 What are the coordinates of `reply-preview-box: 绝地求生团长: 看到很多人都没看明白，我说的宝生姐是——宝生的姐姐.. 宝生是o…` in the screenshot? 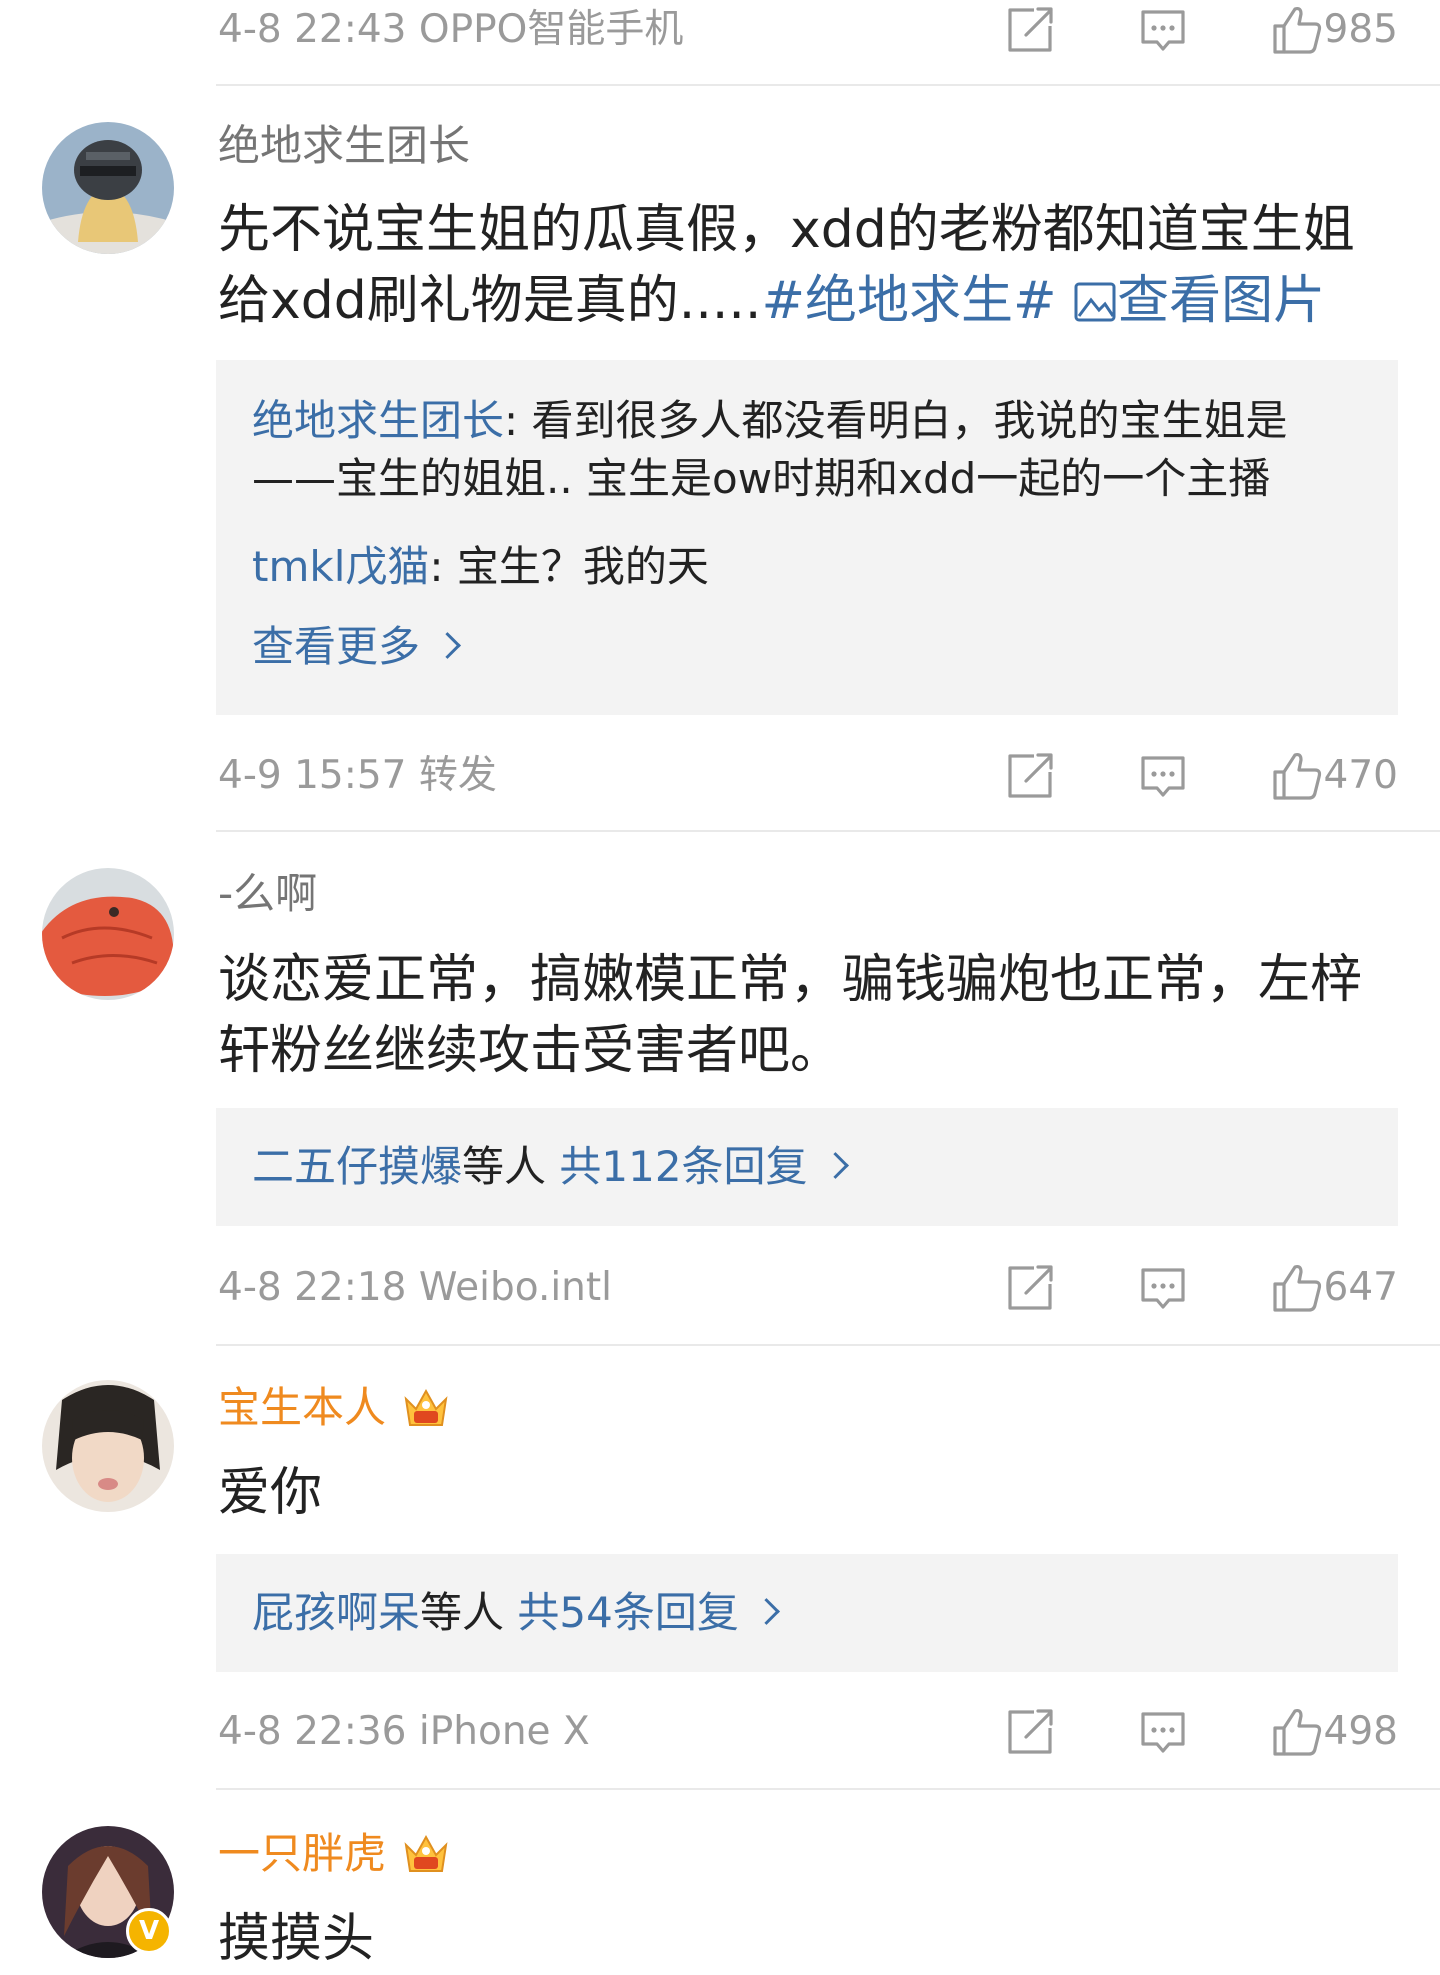 It's located at (807, 537).